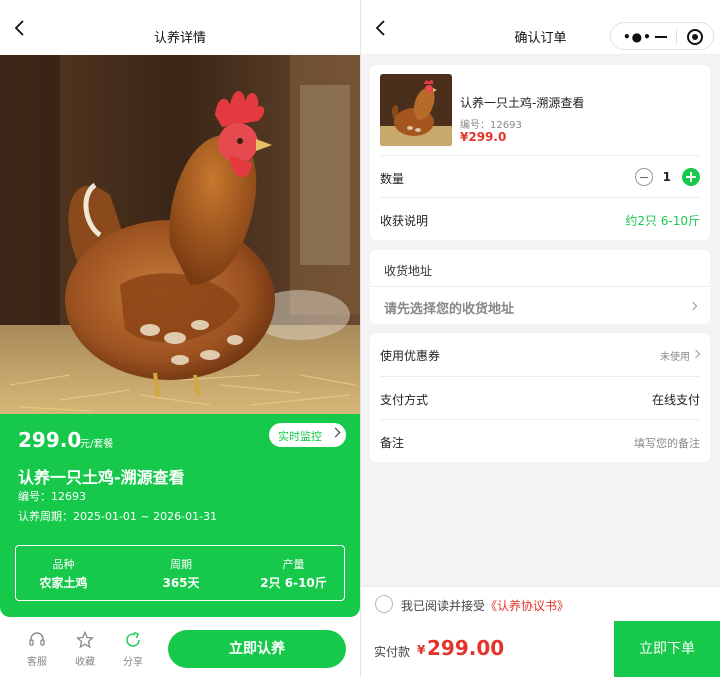 Image resolution: width=720 pixels, height=677 pixels. What do you see at coordinates (52, 496) in the screenshot?
I see `product-code: 编号：12693` at bounding box center [52, 496].